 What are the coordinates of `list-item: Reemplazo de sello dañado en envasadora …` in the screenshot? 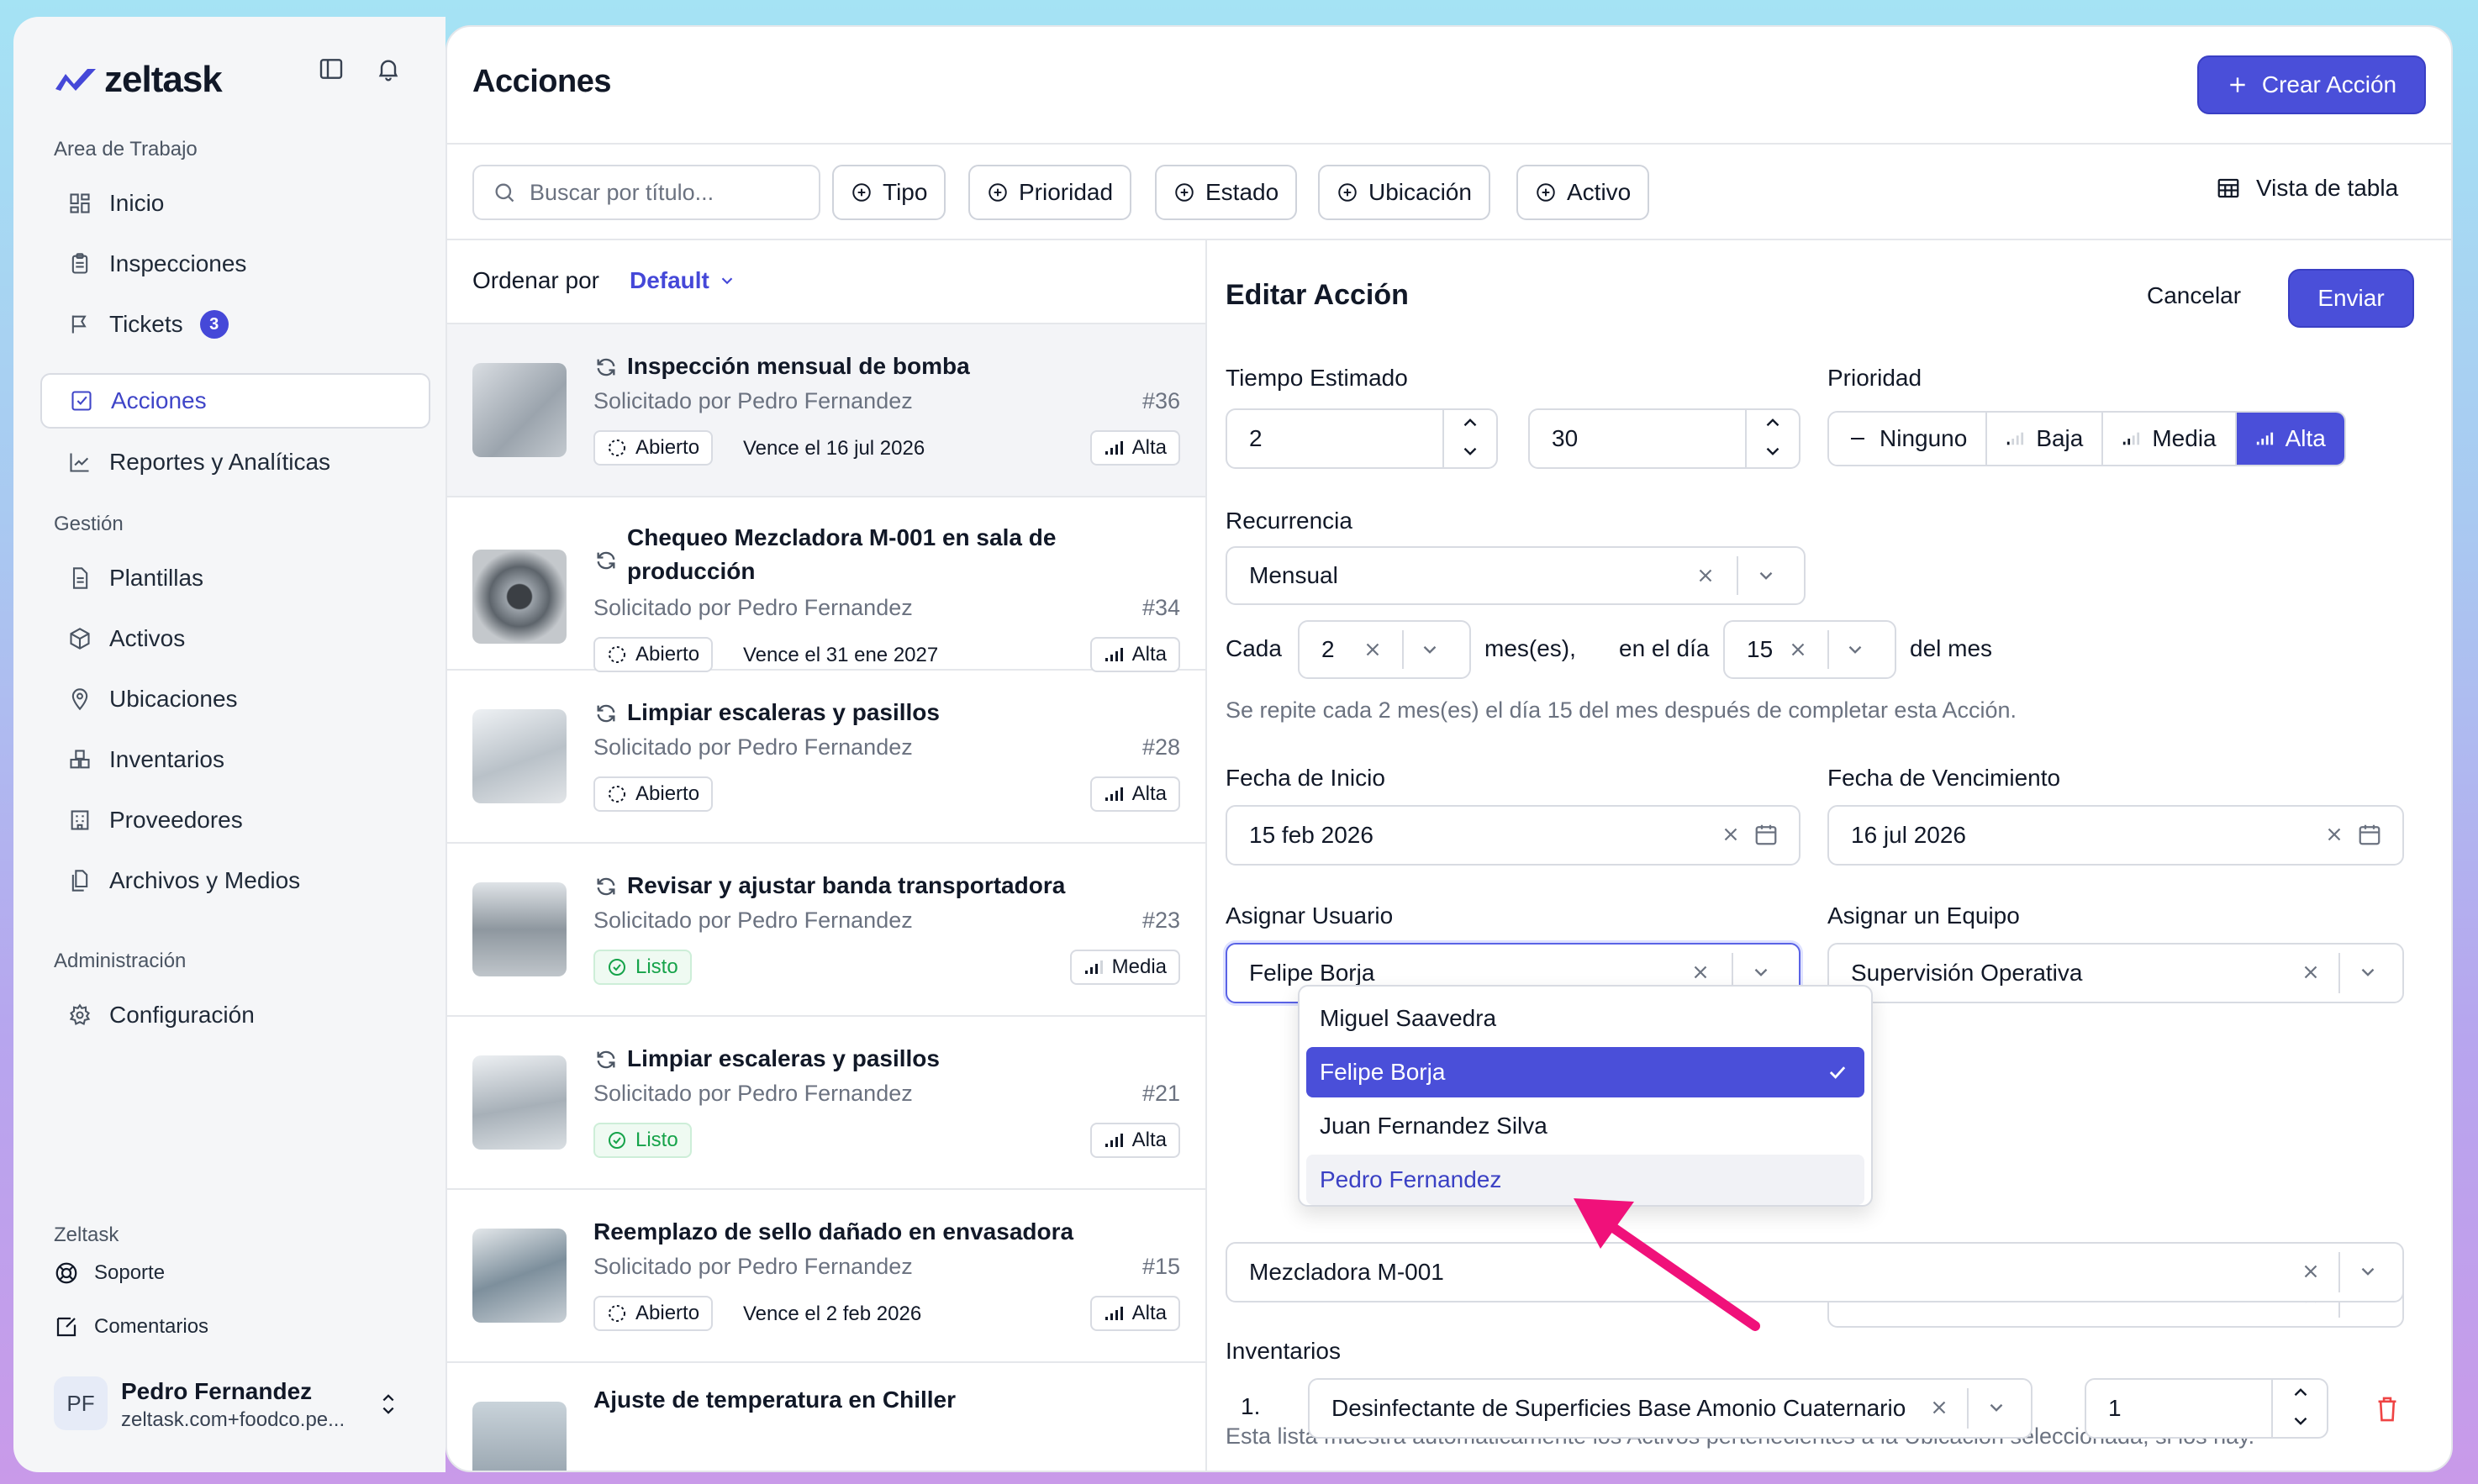 It's located at (826, 1276).